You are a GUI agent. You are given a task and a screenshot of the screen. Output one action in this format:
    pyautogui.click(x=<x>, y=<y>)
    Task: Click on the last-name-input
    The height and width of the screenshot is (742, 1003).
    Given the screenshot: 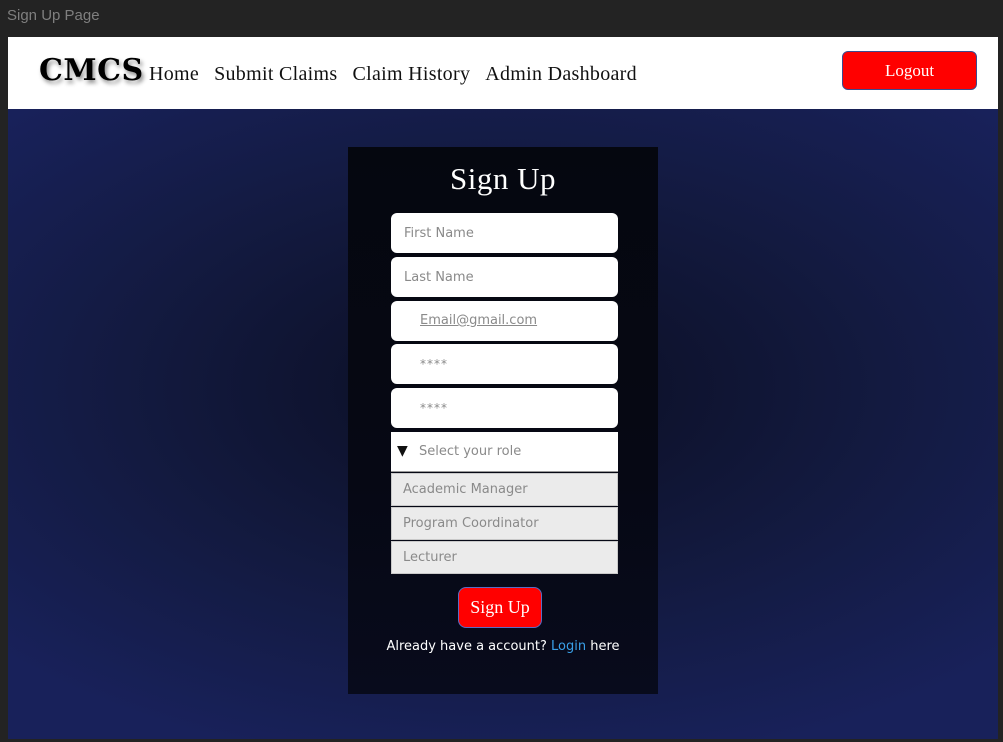 What is the action you would take?
    pyautogui.click(x=504, y=277)
    